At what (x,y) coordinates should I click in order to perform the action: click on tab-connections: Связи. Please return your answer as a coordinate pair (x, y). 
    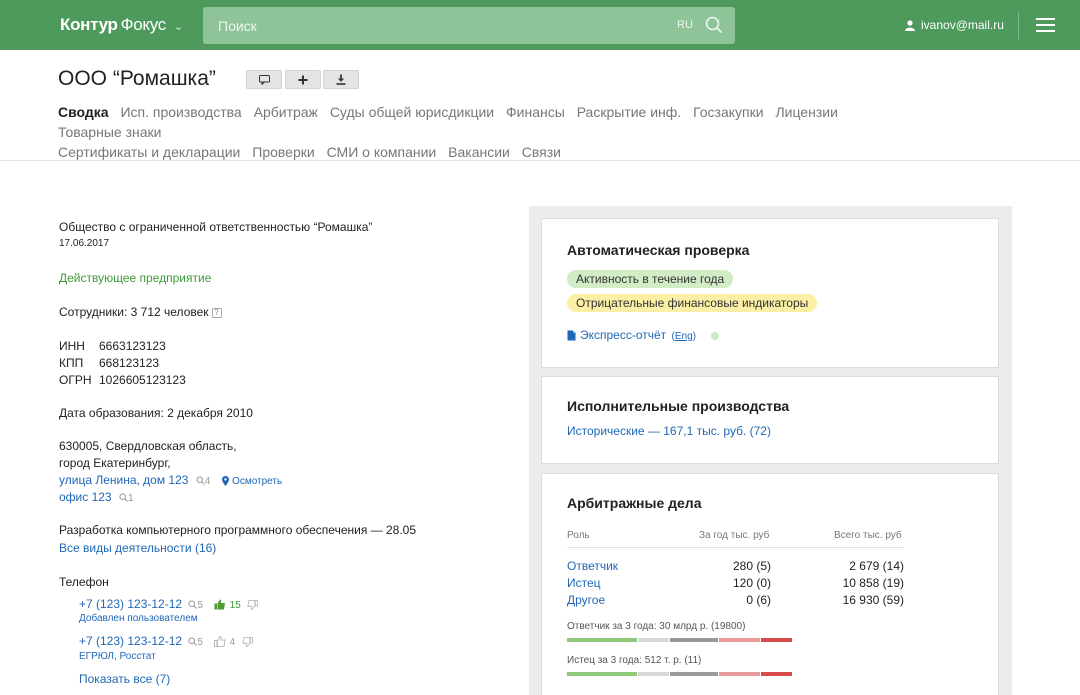
    Looking at the image, I should click on (541, 152).